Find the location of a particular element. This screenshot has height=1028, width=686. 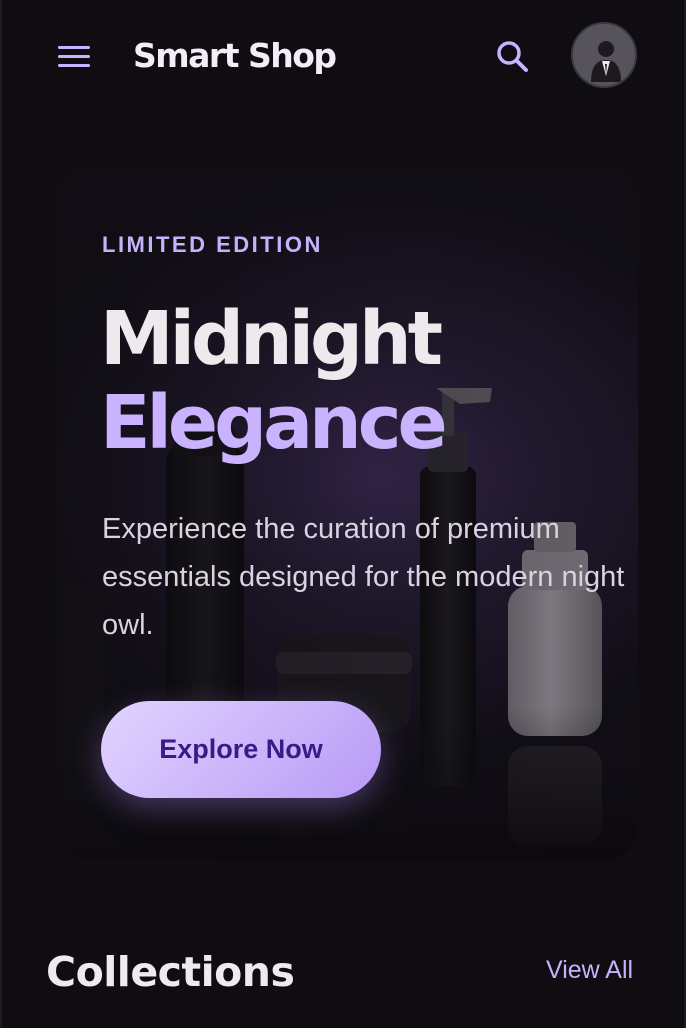

search-icon is located at coordinates (512, 56).